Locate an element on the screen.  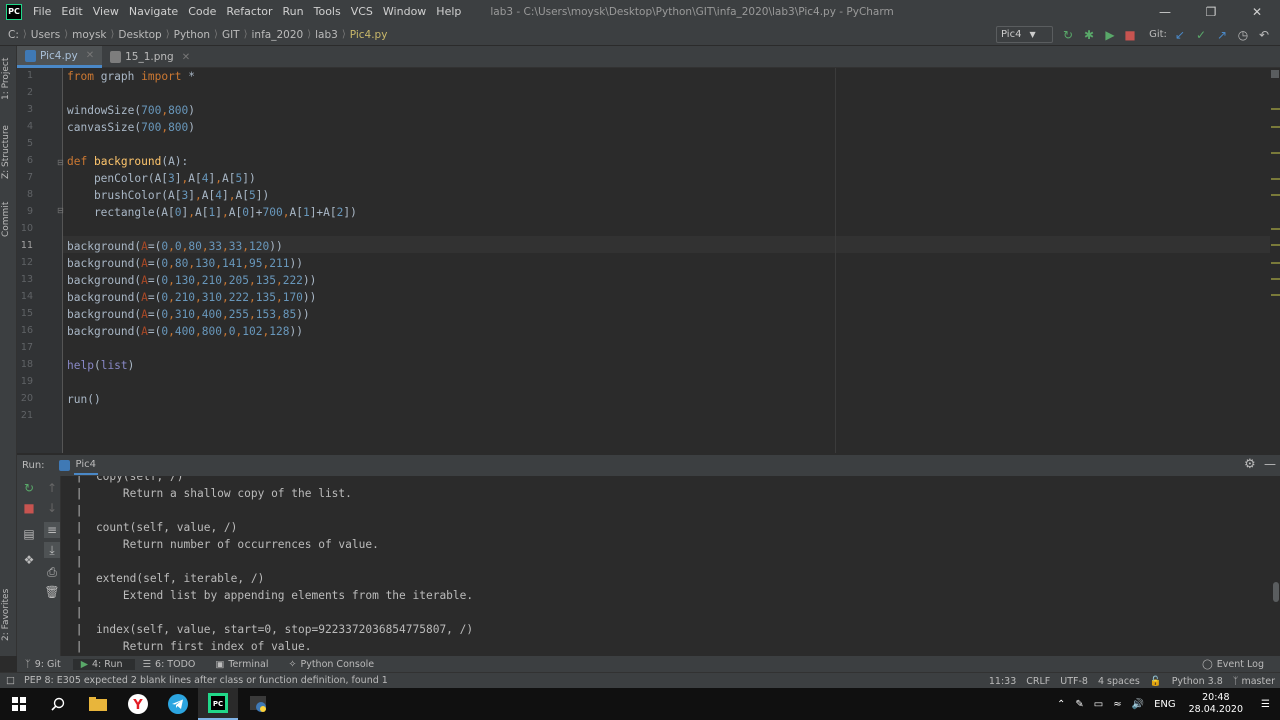
print-icon: ⎙ is located at coordinates (52, 572).